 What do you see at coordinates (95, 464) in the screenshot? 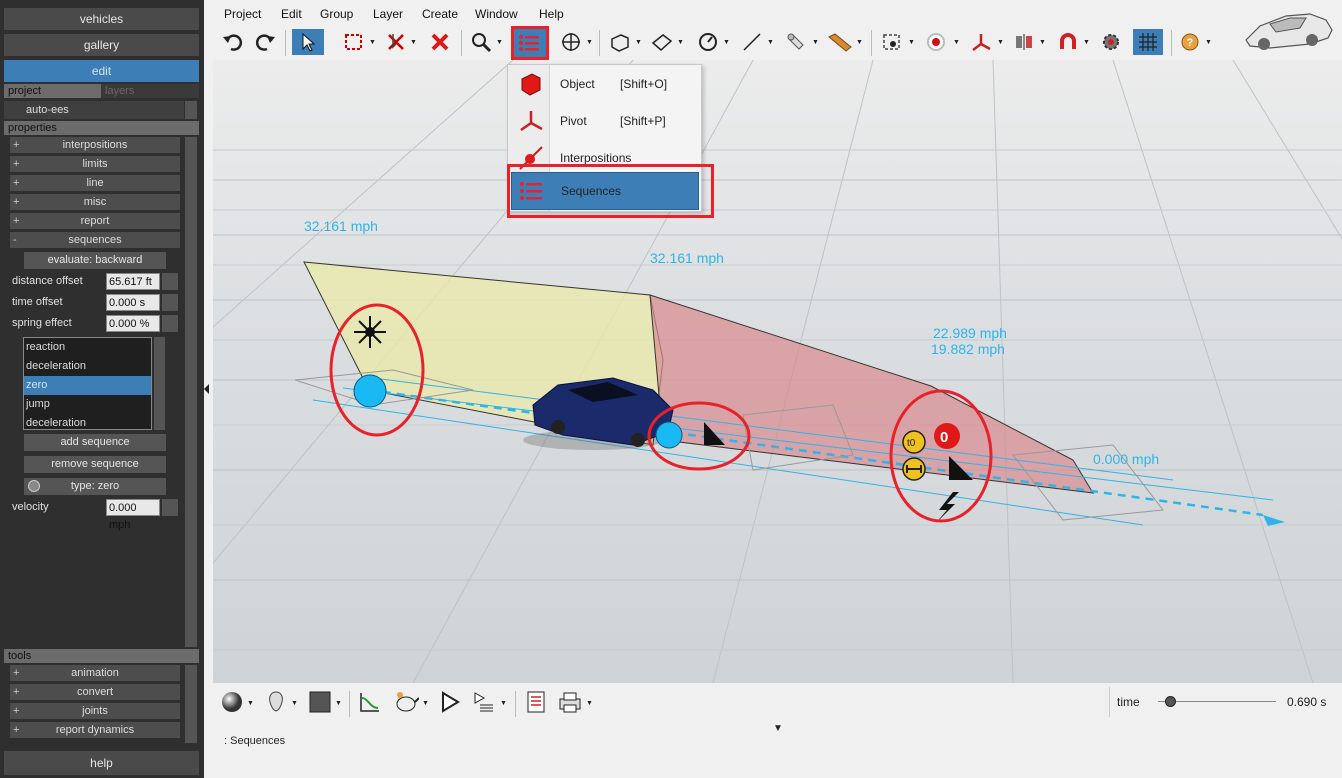
I see `remove-sequence-button: remove sequence` at bounding box center [95, 464].